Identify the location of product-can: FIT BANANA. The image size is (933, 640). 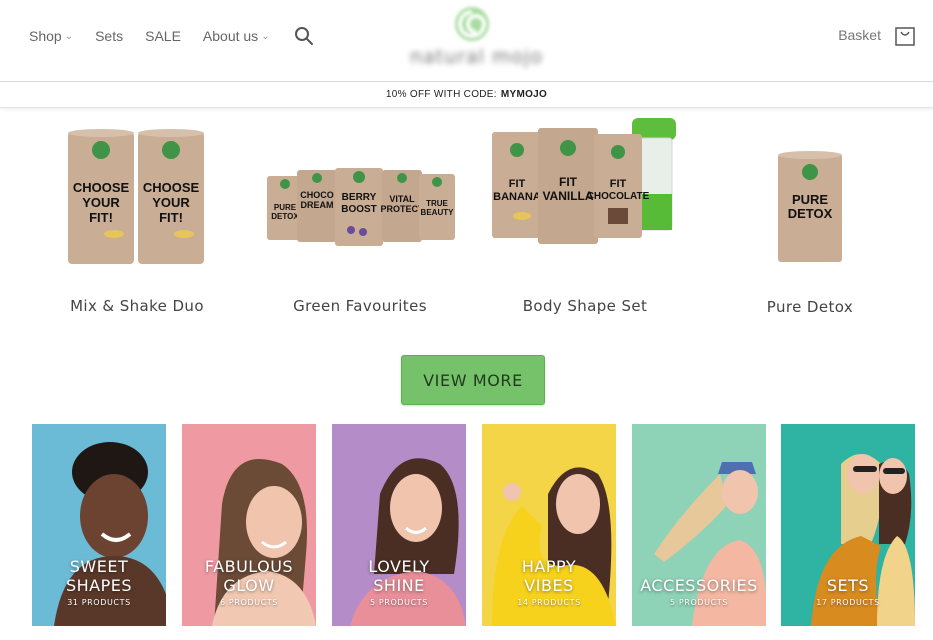
(517, 185).